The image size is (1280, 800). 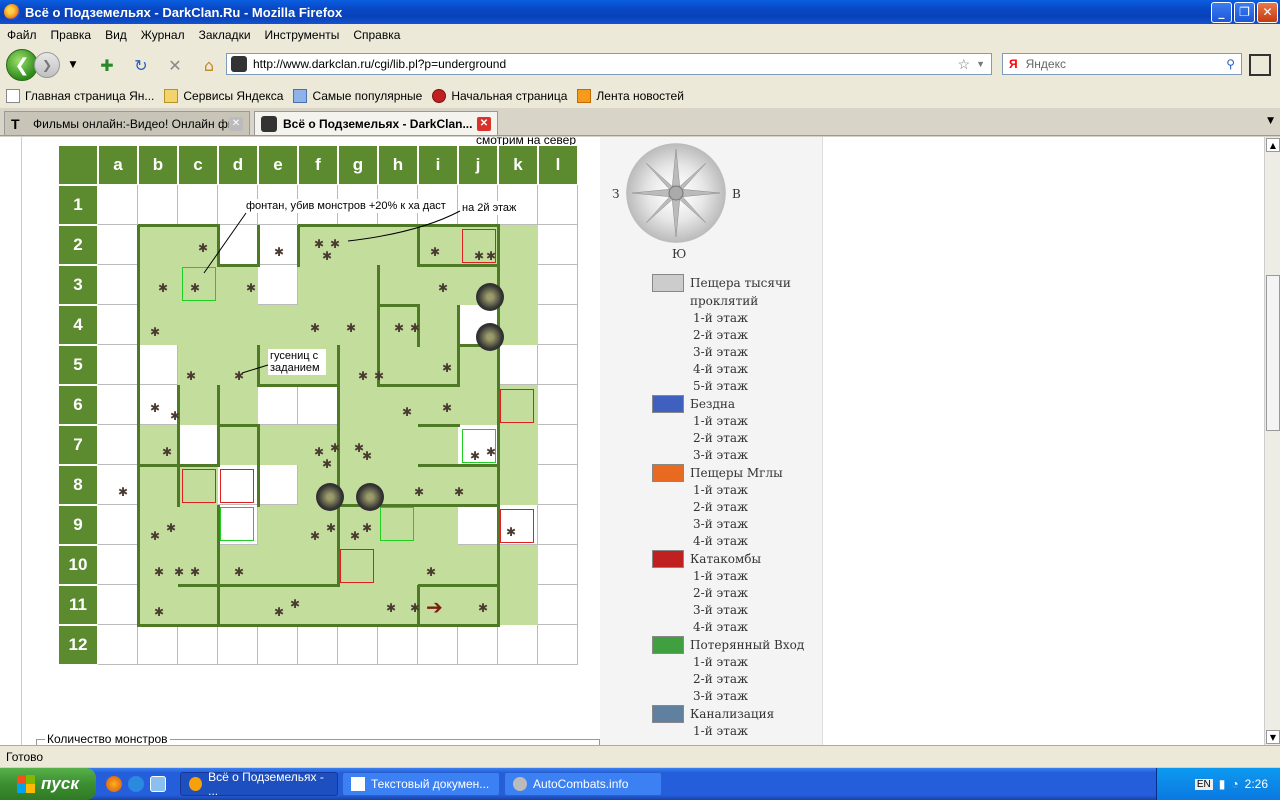 What do you see at coordinates (269, 123) in the screenshot?
I see `darkclan-icon` at bounding box center [269, 123].